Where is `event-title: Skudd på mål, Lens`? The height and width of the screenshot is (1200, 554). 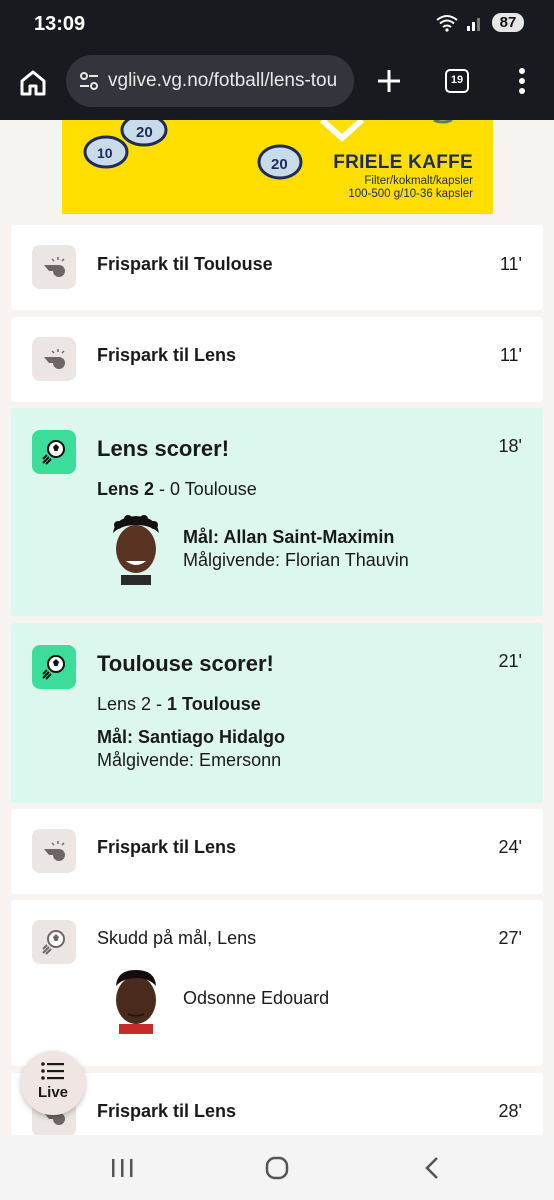 event-title: Skudd på mål, Lens is located at coordinates (177, 938).